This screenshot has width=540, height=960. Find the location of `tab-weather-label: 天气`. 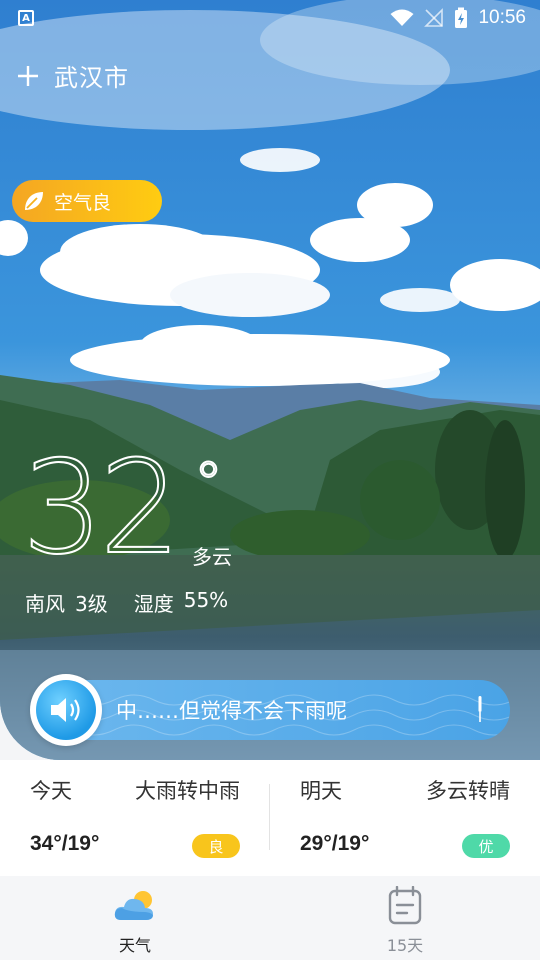

tab-weather-label: 天气 is located at coordinates (134, 945).